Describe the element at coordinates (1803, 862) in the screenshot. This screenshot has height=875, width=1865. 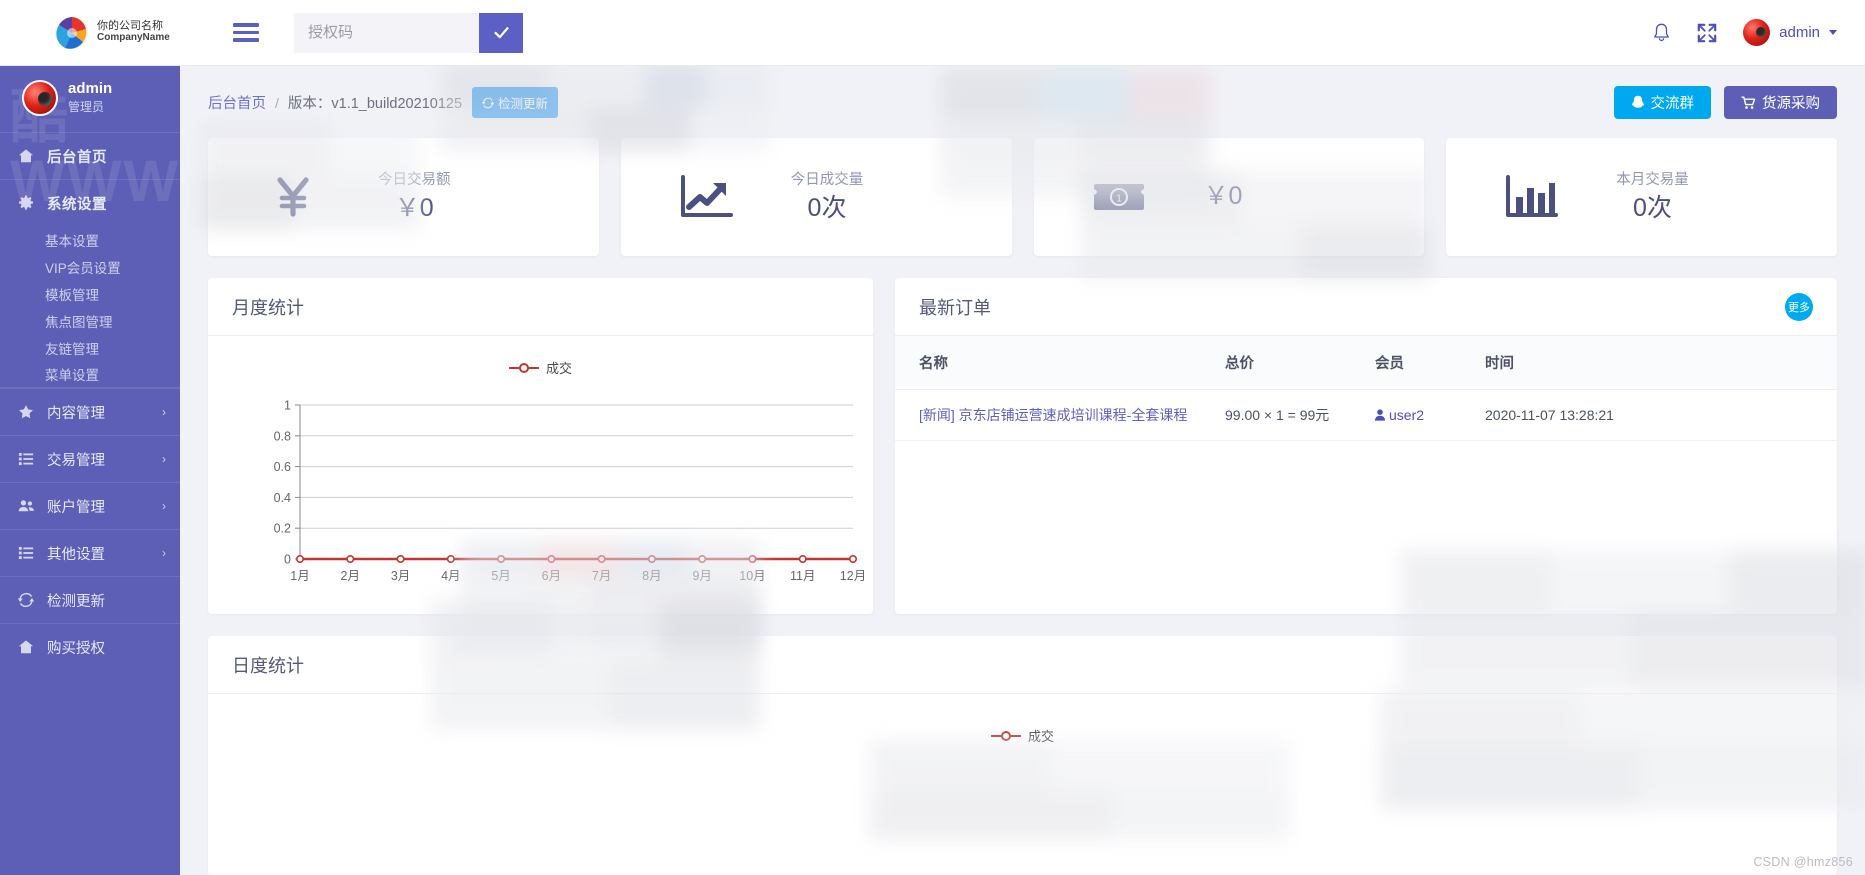
I see `csdn-watermark: CSDN @hmz856` at that location.